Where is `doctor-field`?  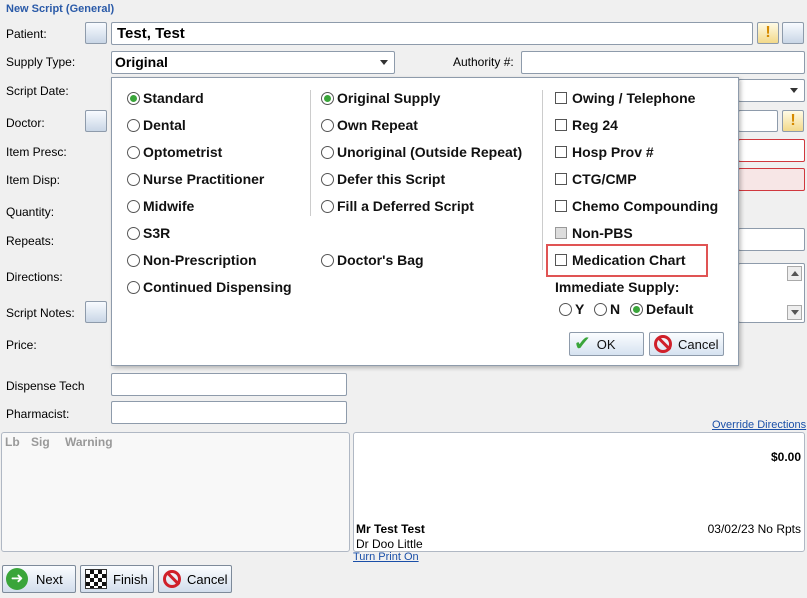 doctor-field is located at coordinates (758, 121).